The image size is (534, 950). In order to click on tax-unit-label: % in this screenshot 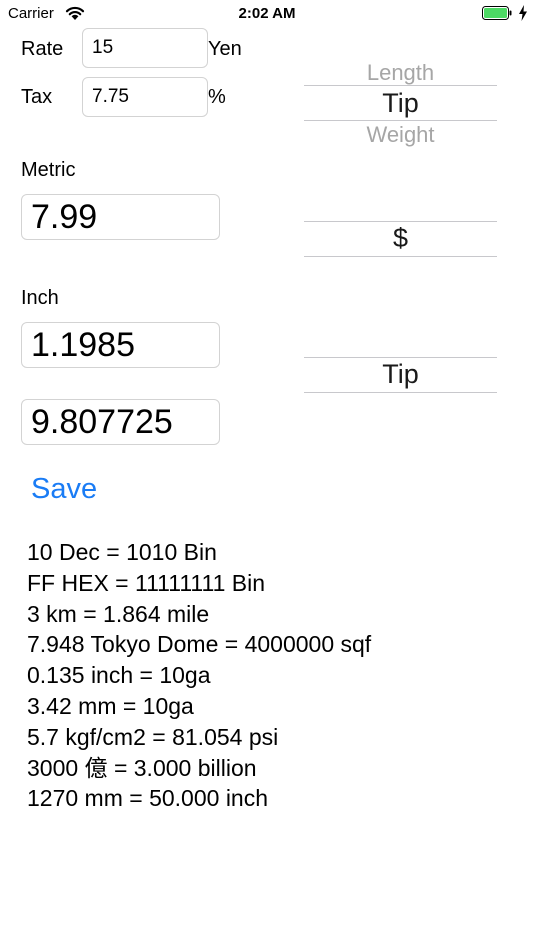, I will do `click(217, 97)`.